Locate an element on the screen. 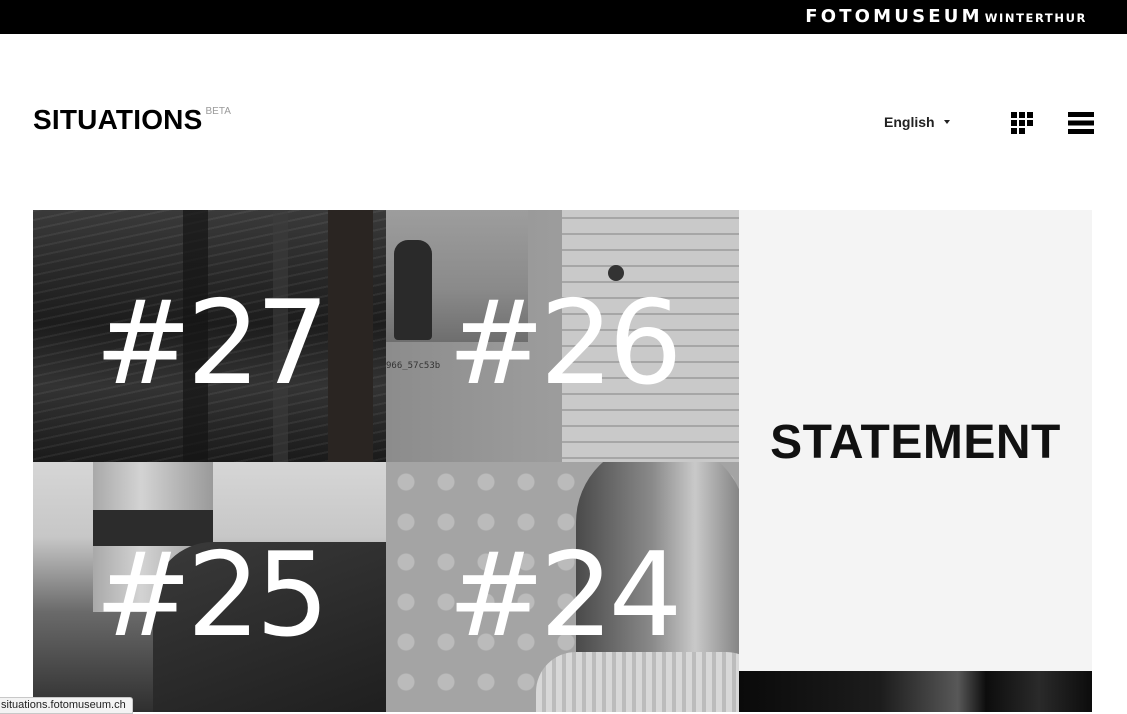  tile-number: #26 is located at coordinates (565, 343).